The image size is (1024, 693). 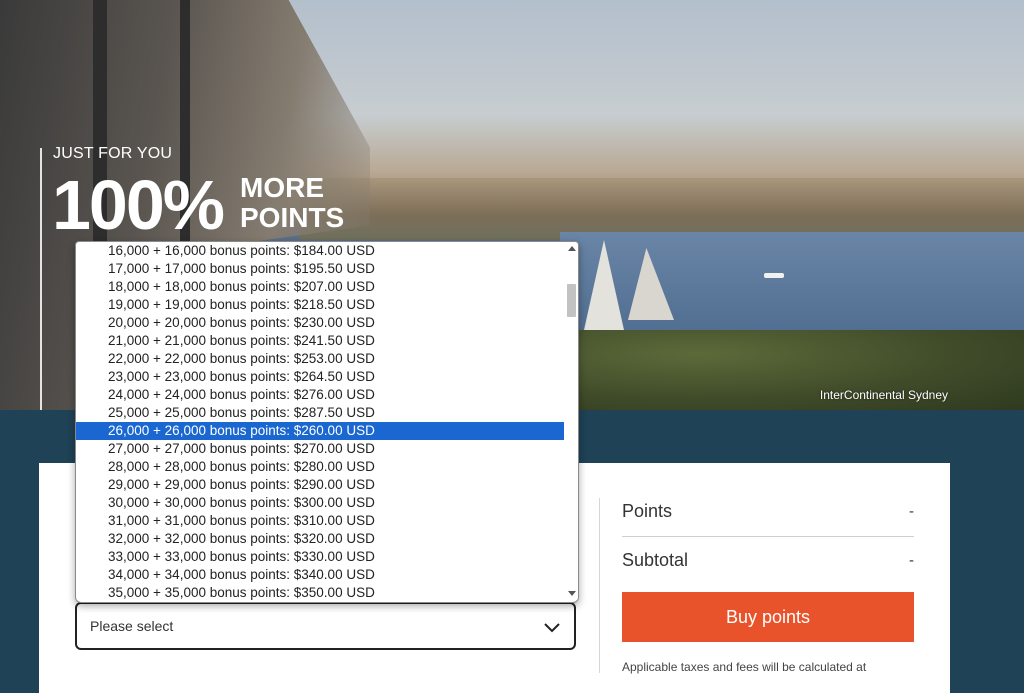 I want to click on city-hill, so click(x=662, y=209).